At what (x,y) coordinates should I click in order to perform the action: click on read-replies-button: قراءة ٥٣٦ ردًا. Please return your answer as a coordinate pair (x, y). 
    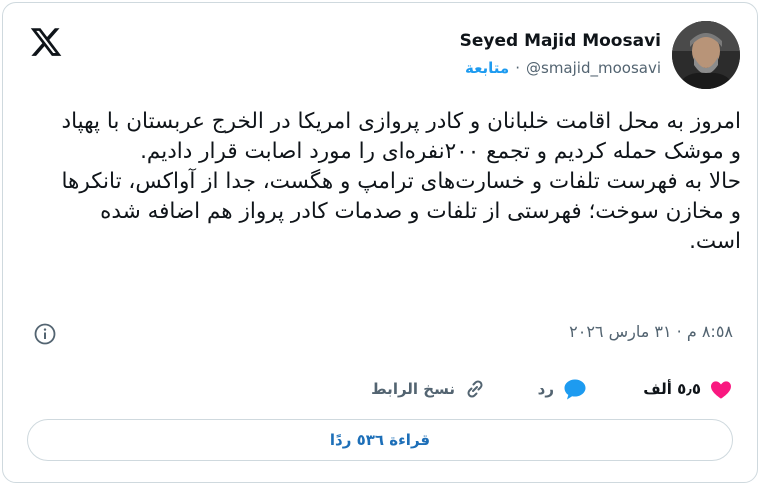
    Looking at the image, I should click on (380, 440).